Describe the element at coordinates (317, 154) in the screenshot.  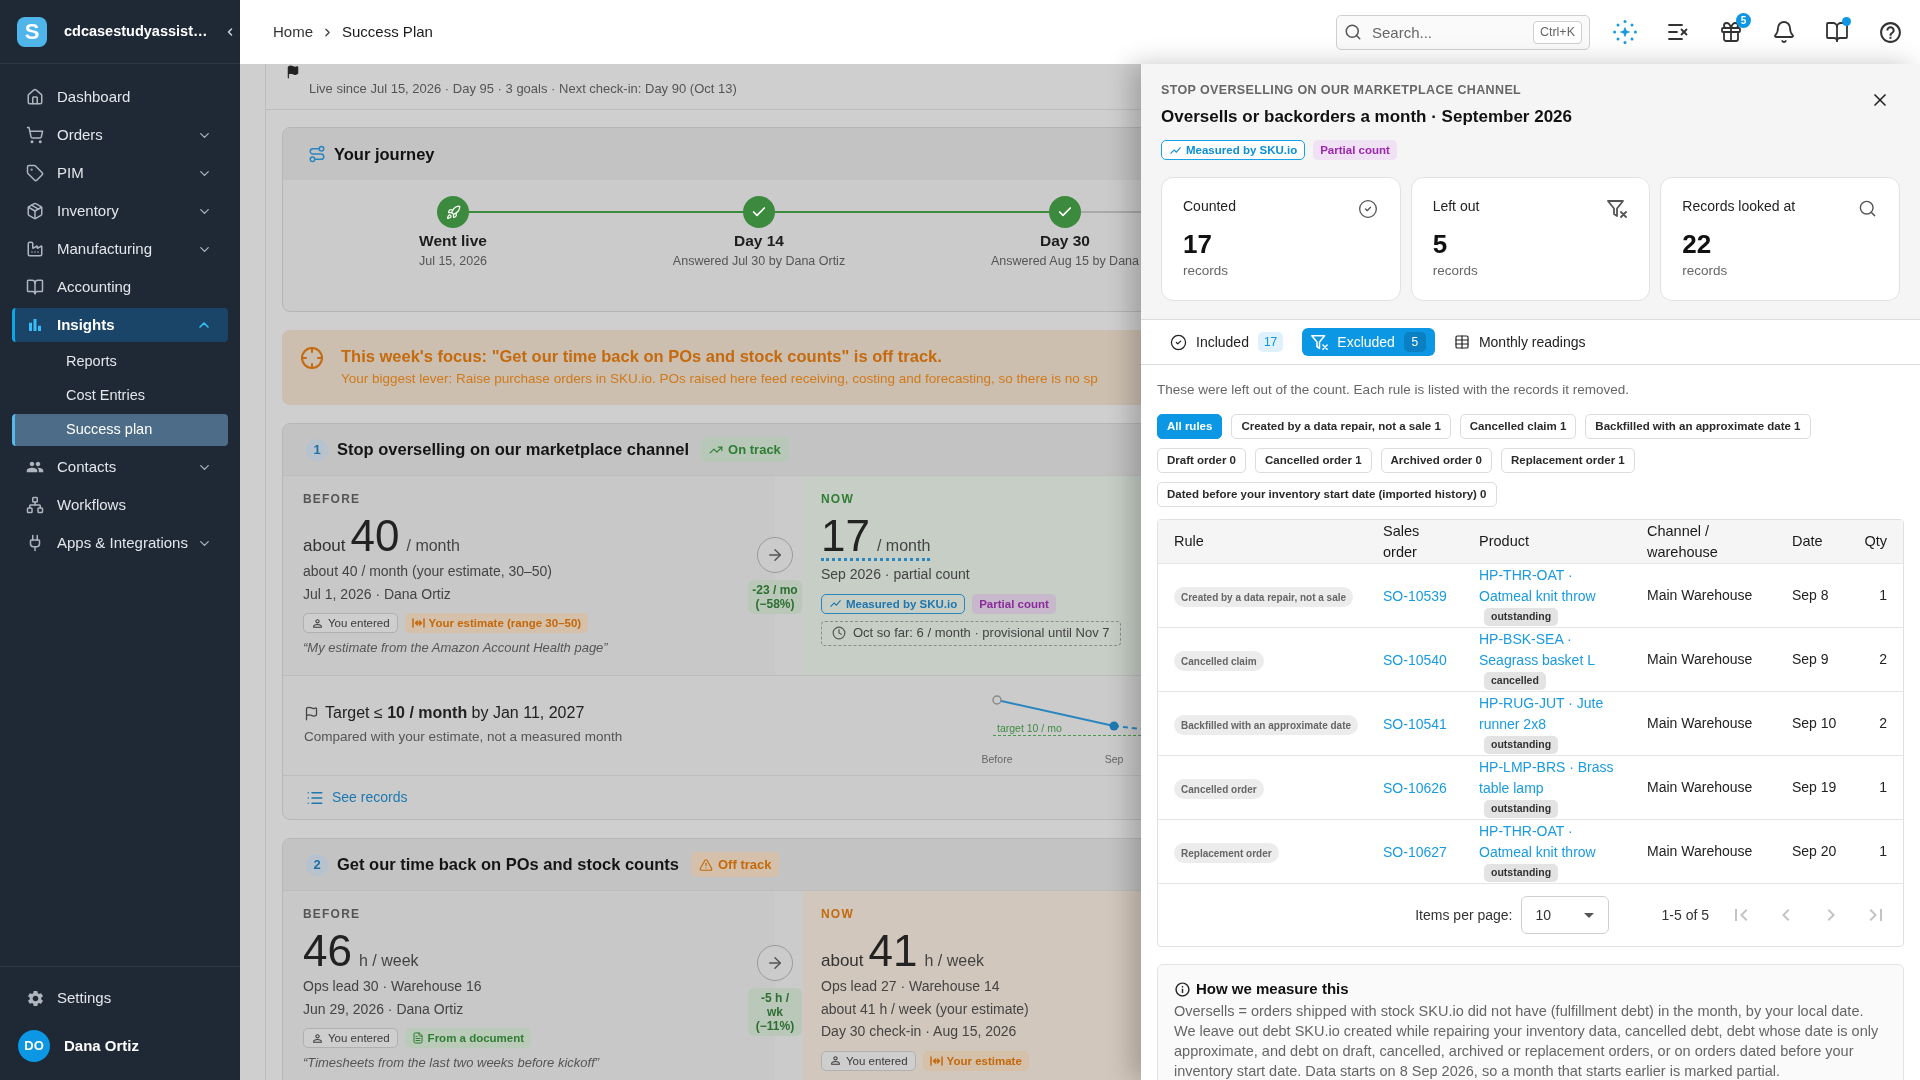
I see `route-icon` at that location.